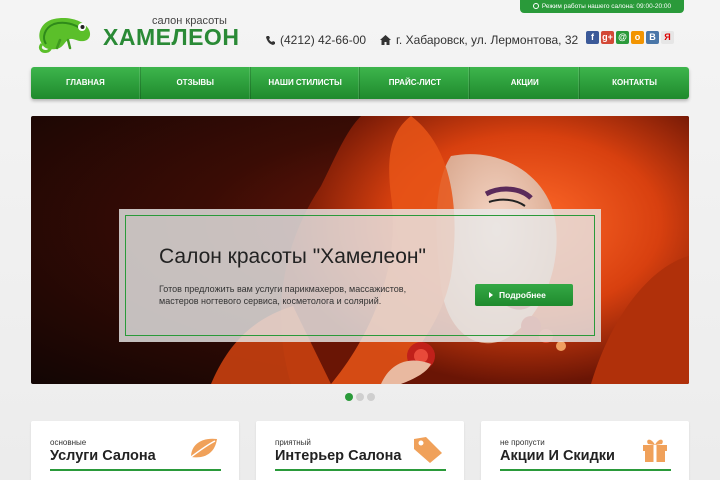  I want to click on address-text: г. Хабаровск, ул. Лермонтова, 32, so click(487, 40).